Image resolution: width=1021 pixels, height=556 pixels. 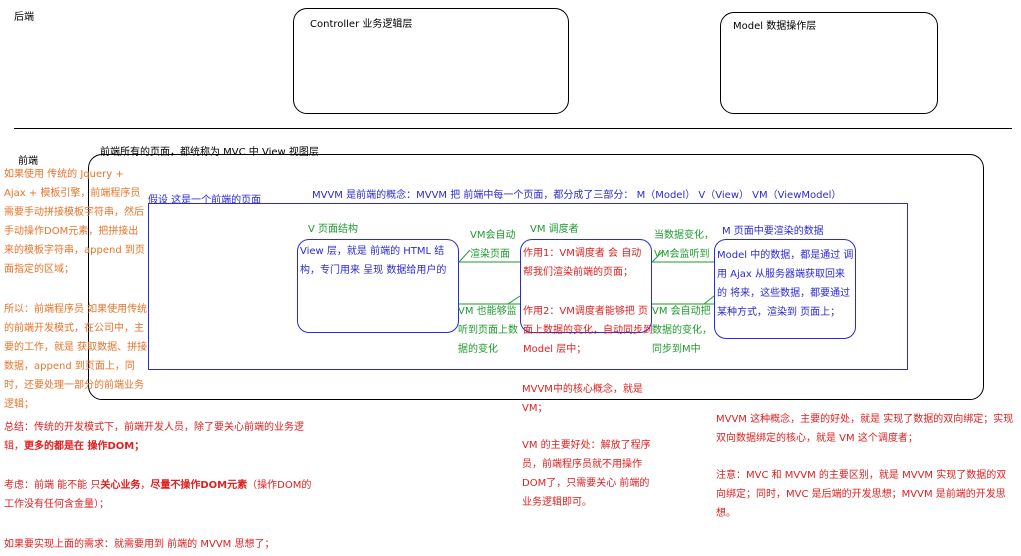 I want to click on consider-bold1: 关心业务, so click(x=120, y=485).